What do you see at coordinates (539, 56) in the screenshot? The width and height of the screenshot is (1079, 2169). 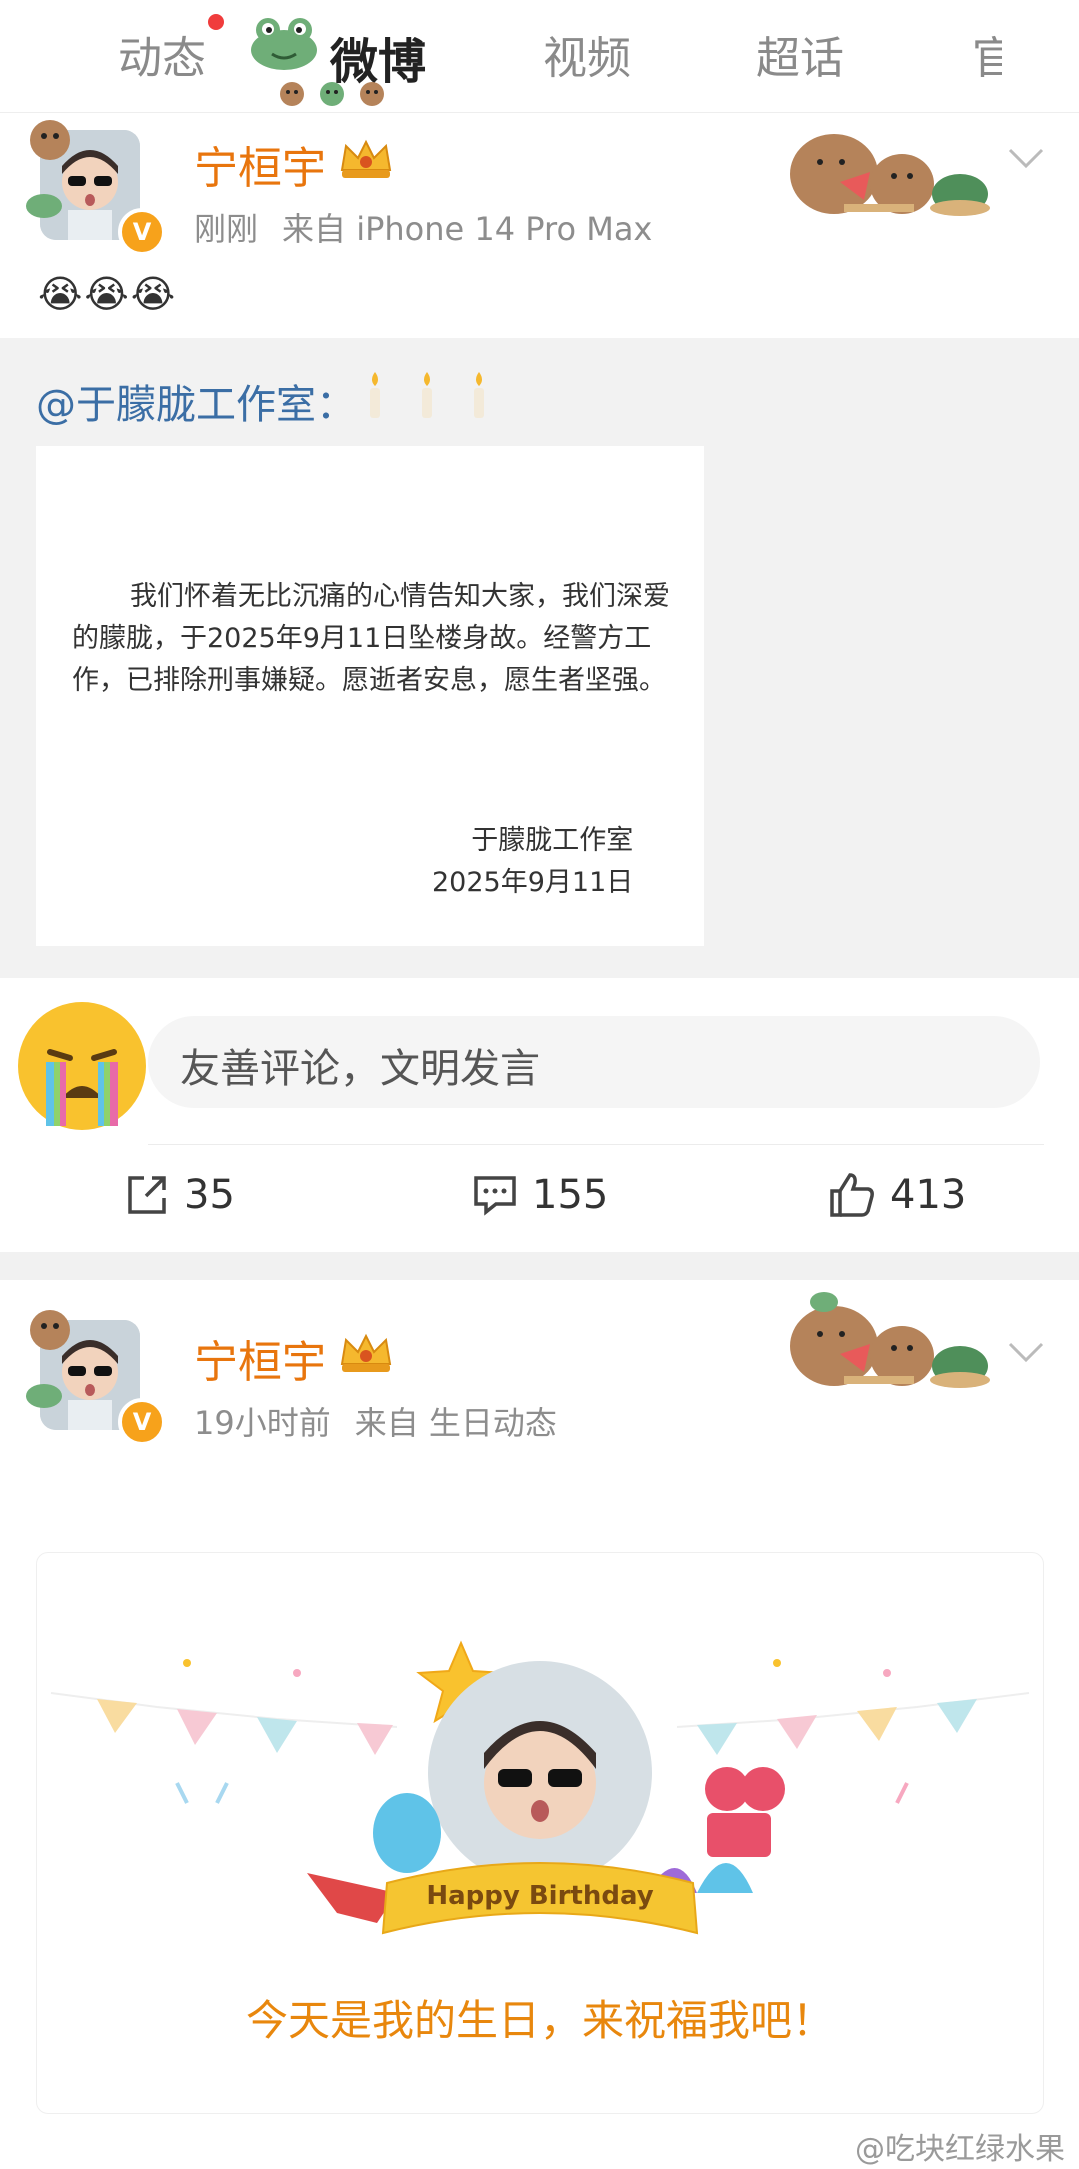 I see `top-tab-bar: 动态 微博 视频 超话 官` at bounding box center [539, 56].